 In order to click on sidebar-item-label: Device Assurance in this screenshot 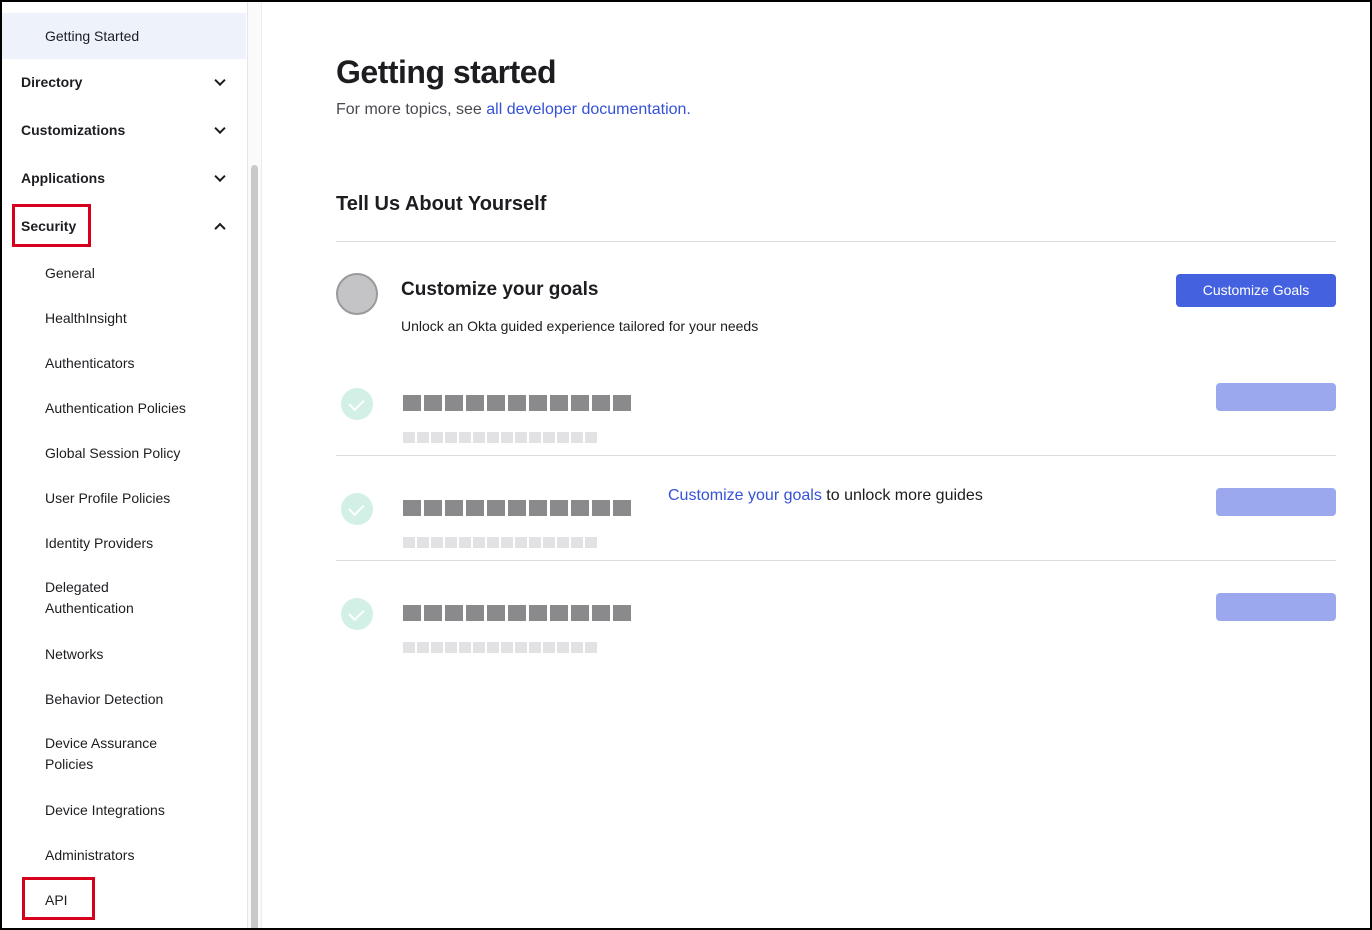, I will do `click(101, 743)`.